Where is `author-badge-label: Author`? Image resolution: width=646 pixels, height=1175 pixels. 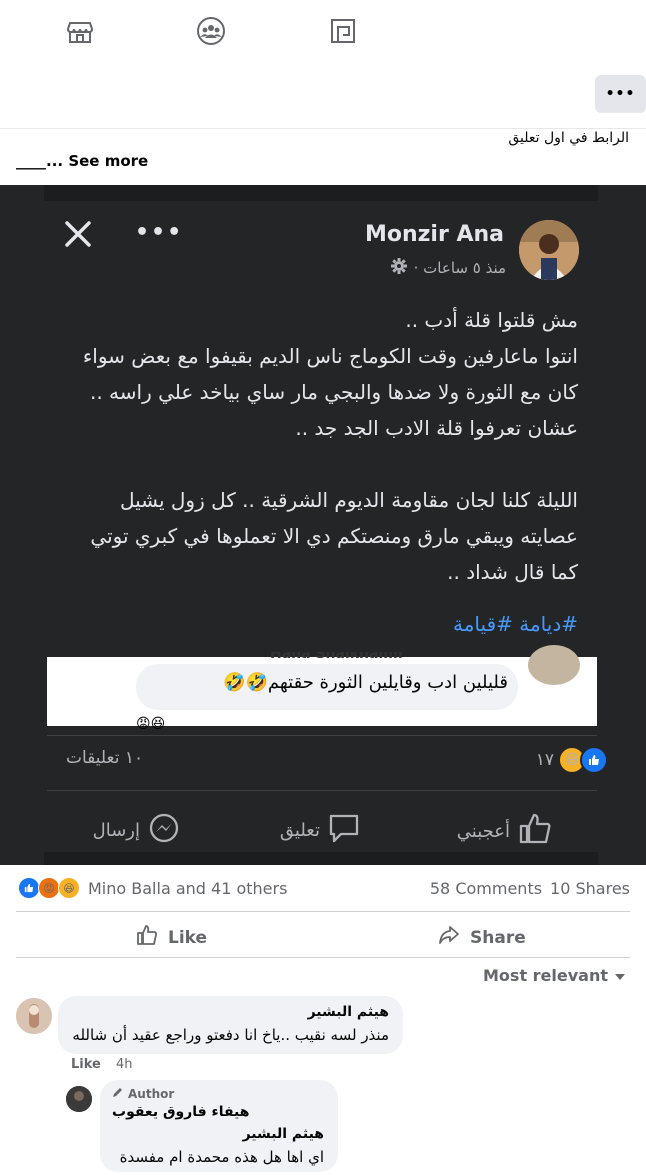 author-badge-label: Author is located at coordinates (151, 1093).